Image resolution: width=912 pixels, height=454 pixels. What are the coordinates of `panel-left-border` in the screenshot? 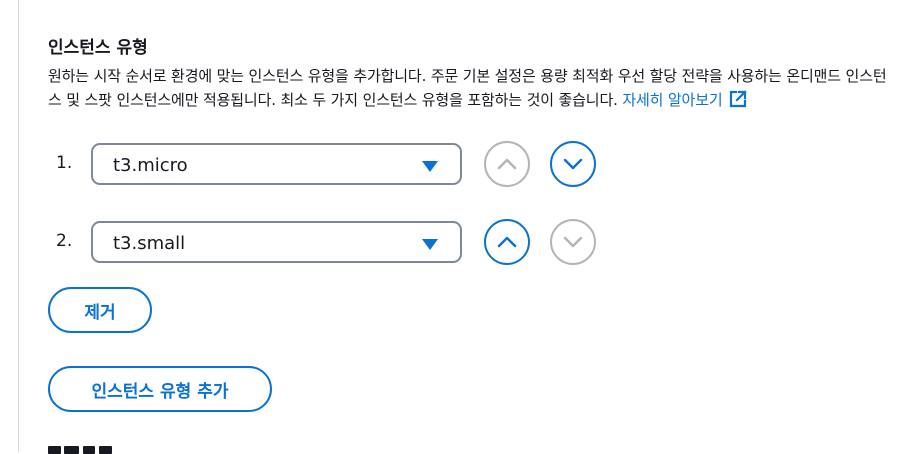 It's located at (18, 226).